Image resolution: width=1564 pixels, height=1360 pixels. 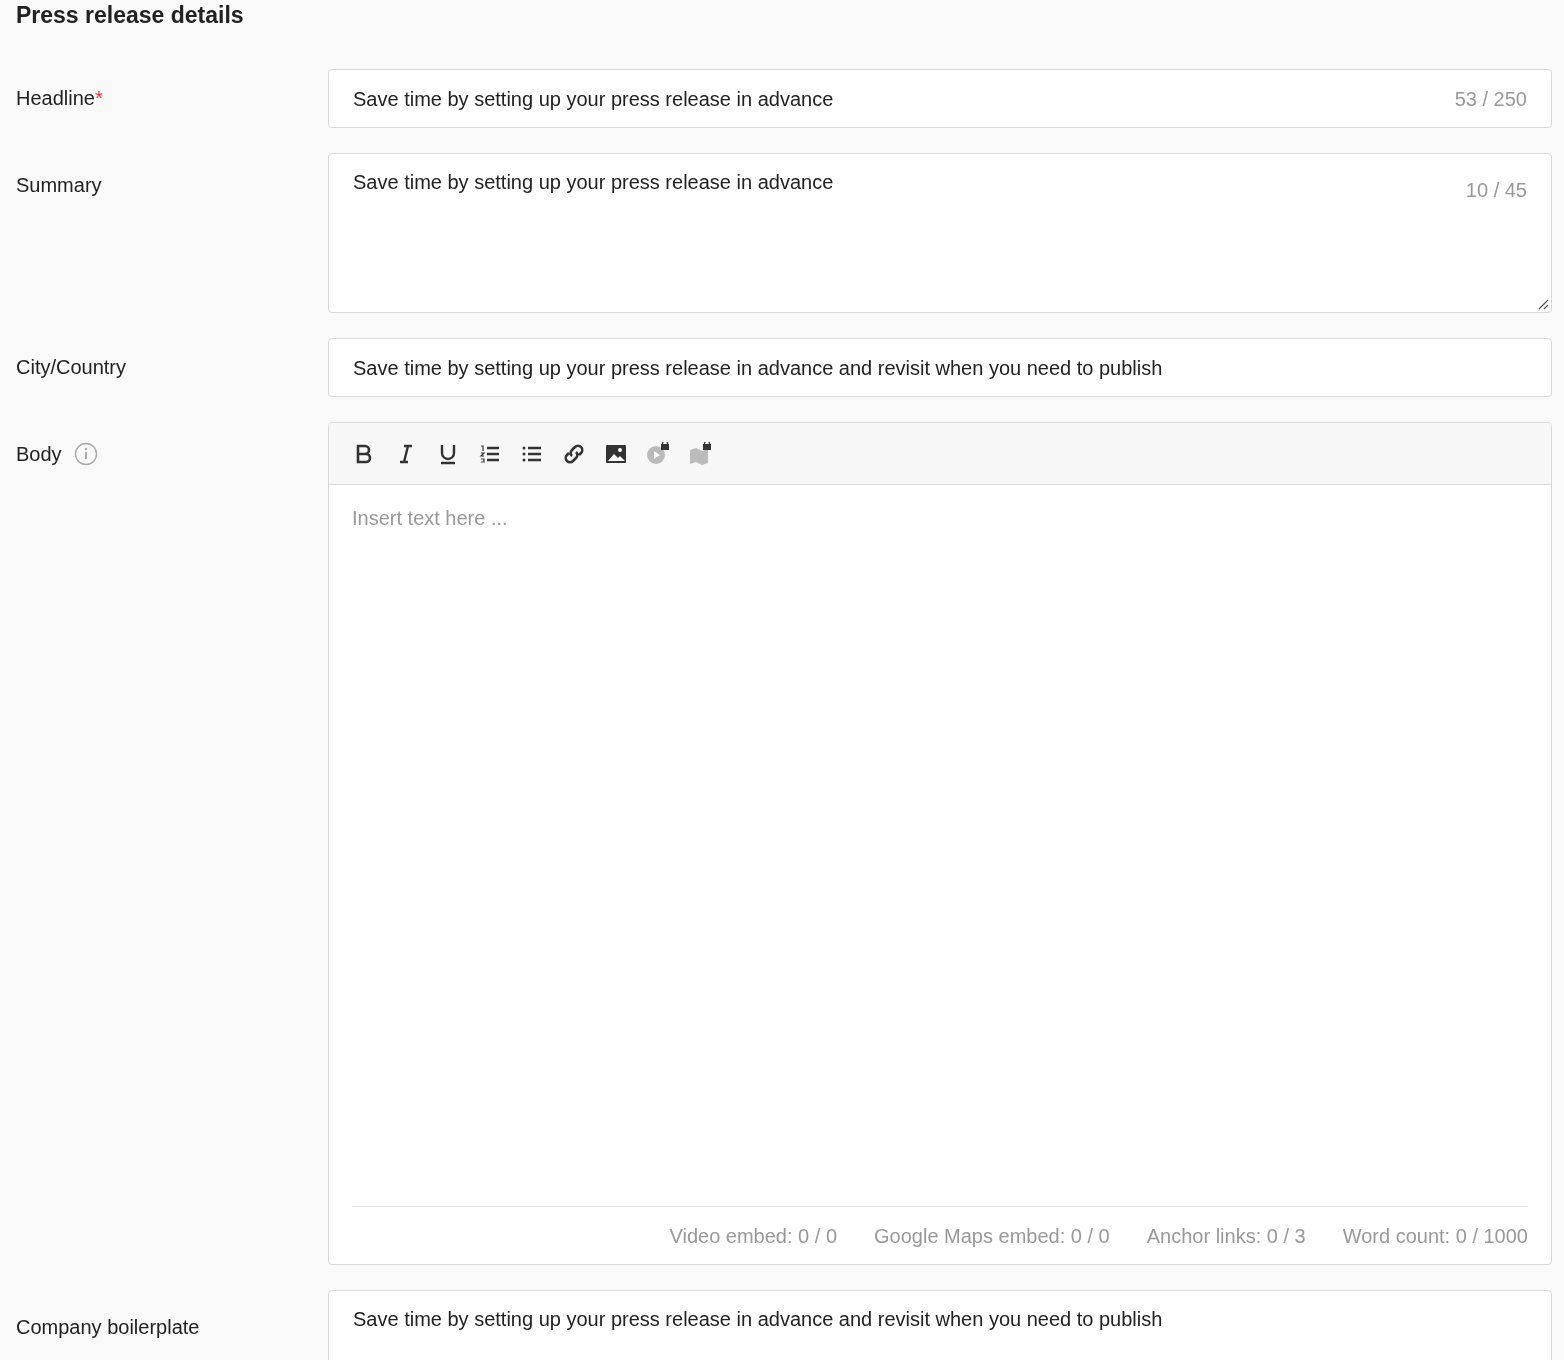 What do you see at coordinates (98, 98) in the screenshot?
I see `required-asterisk: *` at bounding box center [98, 98].